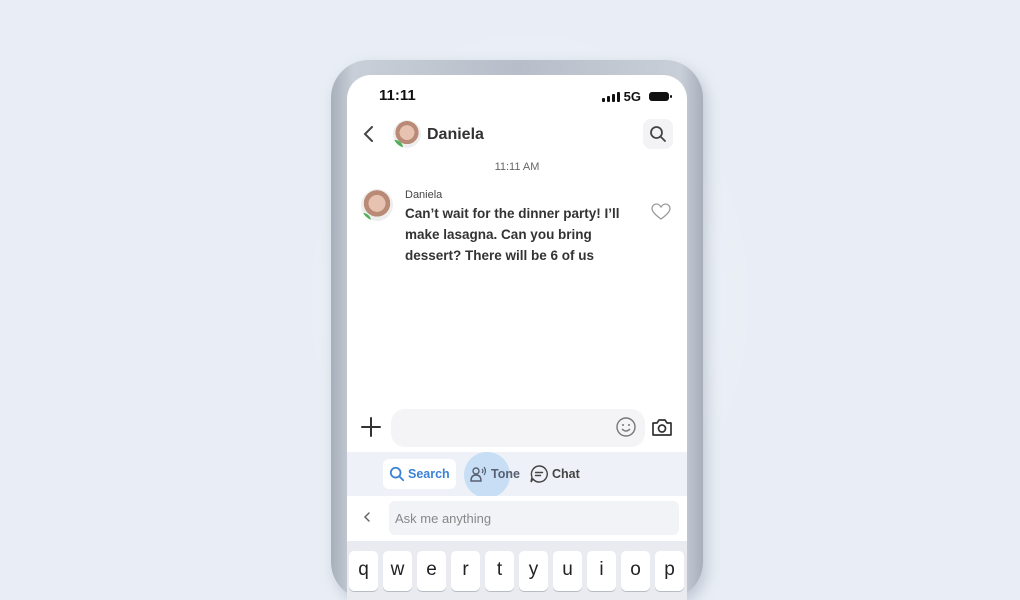 This screenshot has width=1020, height=600. Describe the element at coordinates (505, 474) in the screenshot. I see `tone-chip-label: Tone` at that location.